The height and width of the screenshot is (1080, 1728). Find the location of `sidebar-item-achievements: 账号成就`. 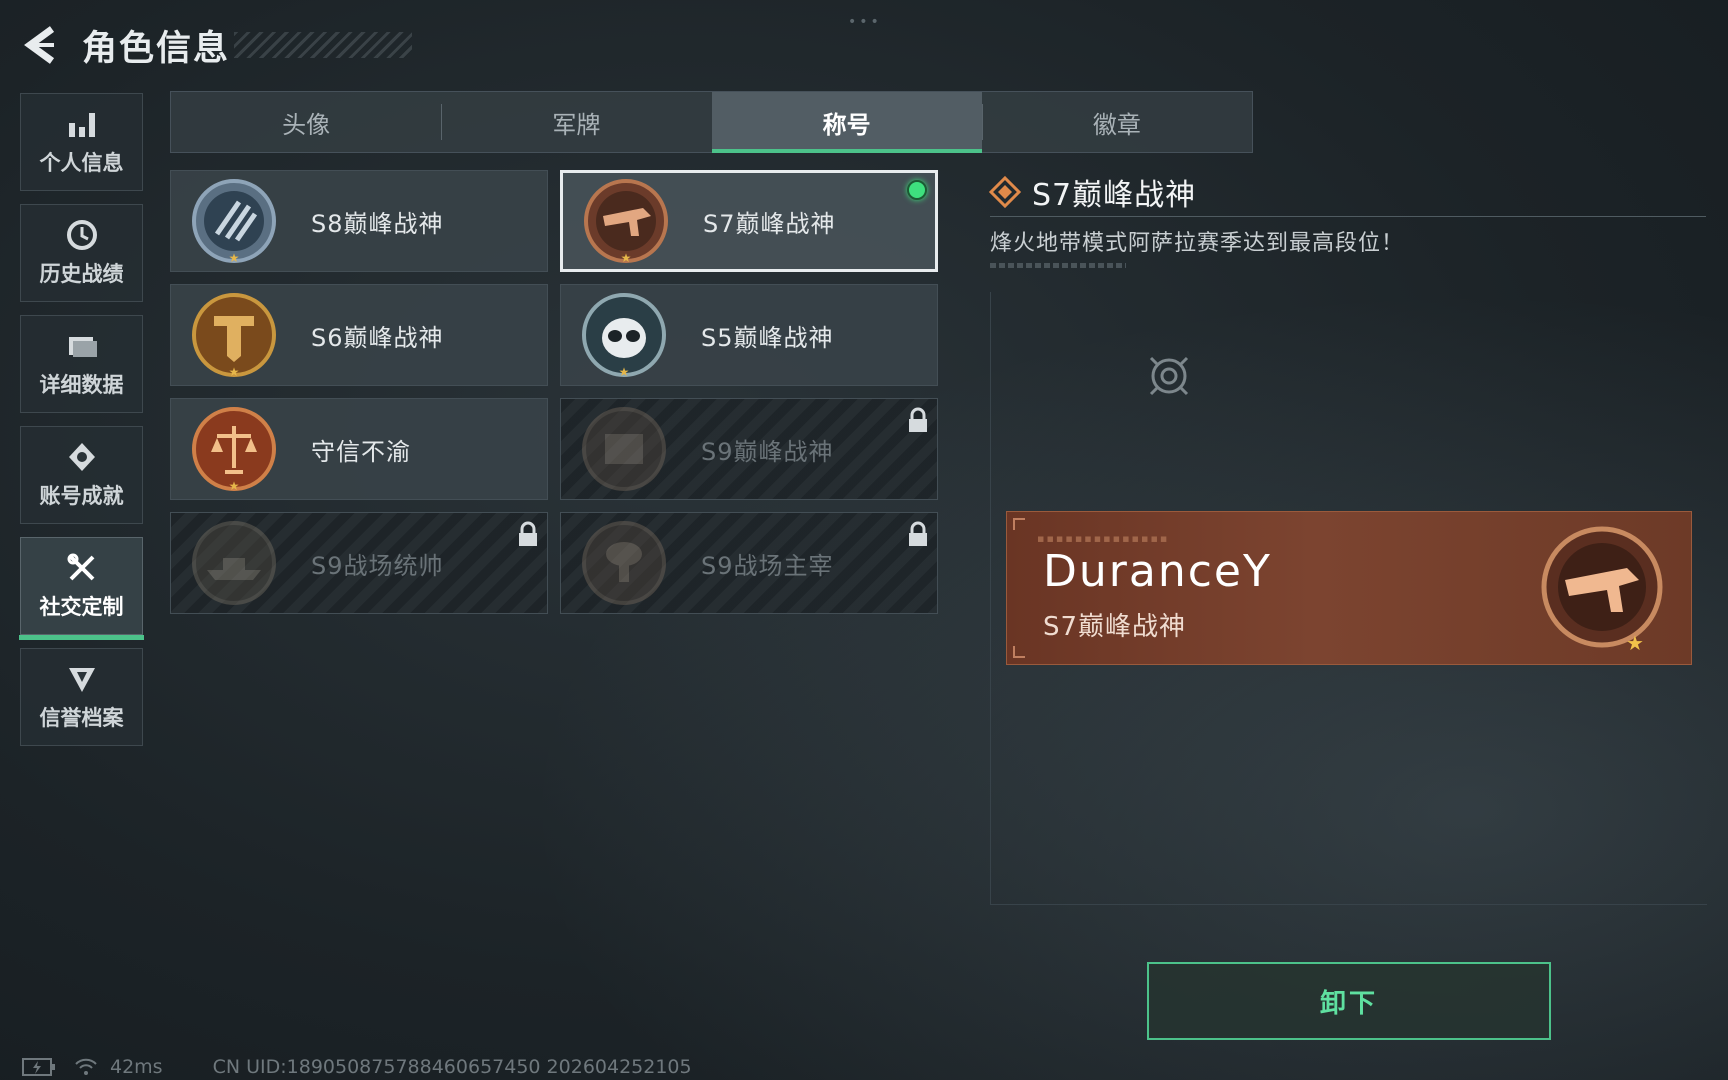

sidebar-item-achievements: 账号成就 is located at coordinates (81, 475).